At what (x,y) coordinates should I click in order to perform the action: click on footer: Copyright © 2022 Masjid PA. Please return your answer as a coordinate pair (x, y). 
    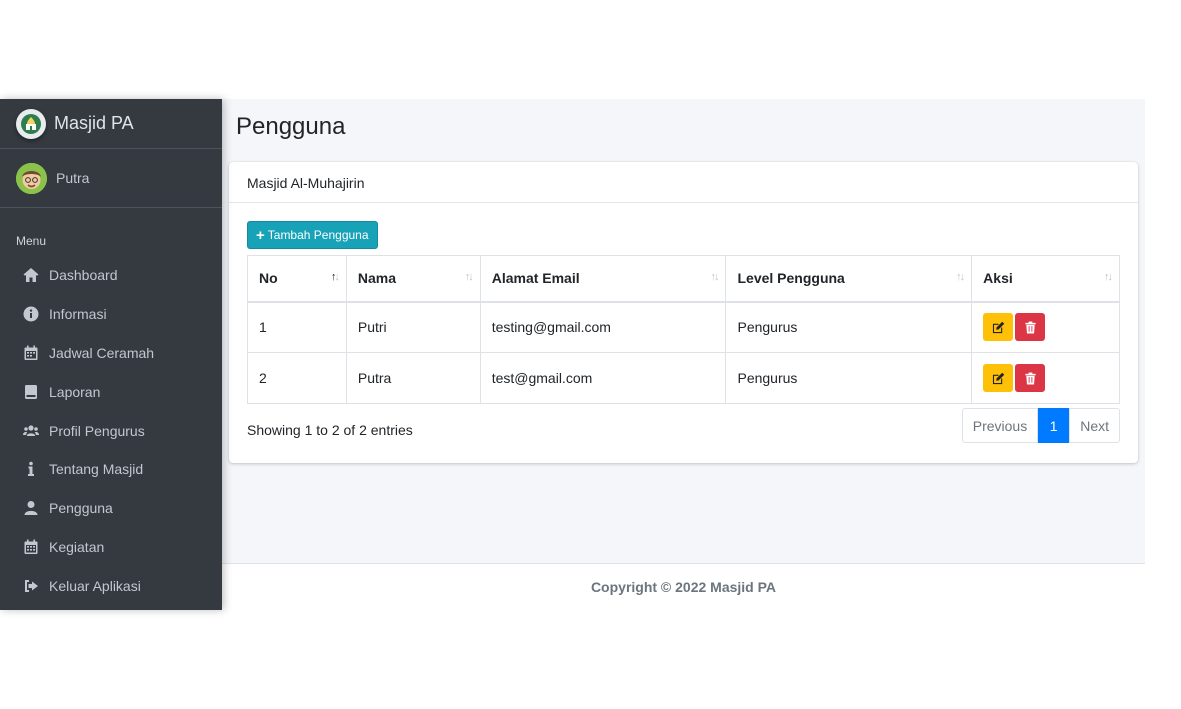
    Looking at the image, I should click on (683, 586).